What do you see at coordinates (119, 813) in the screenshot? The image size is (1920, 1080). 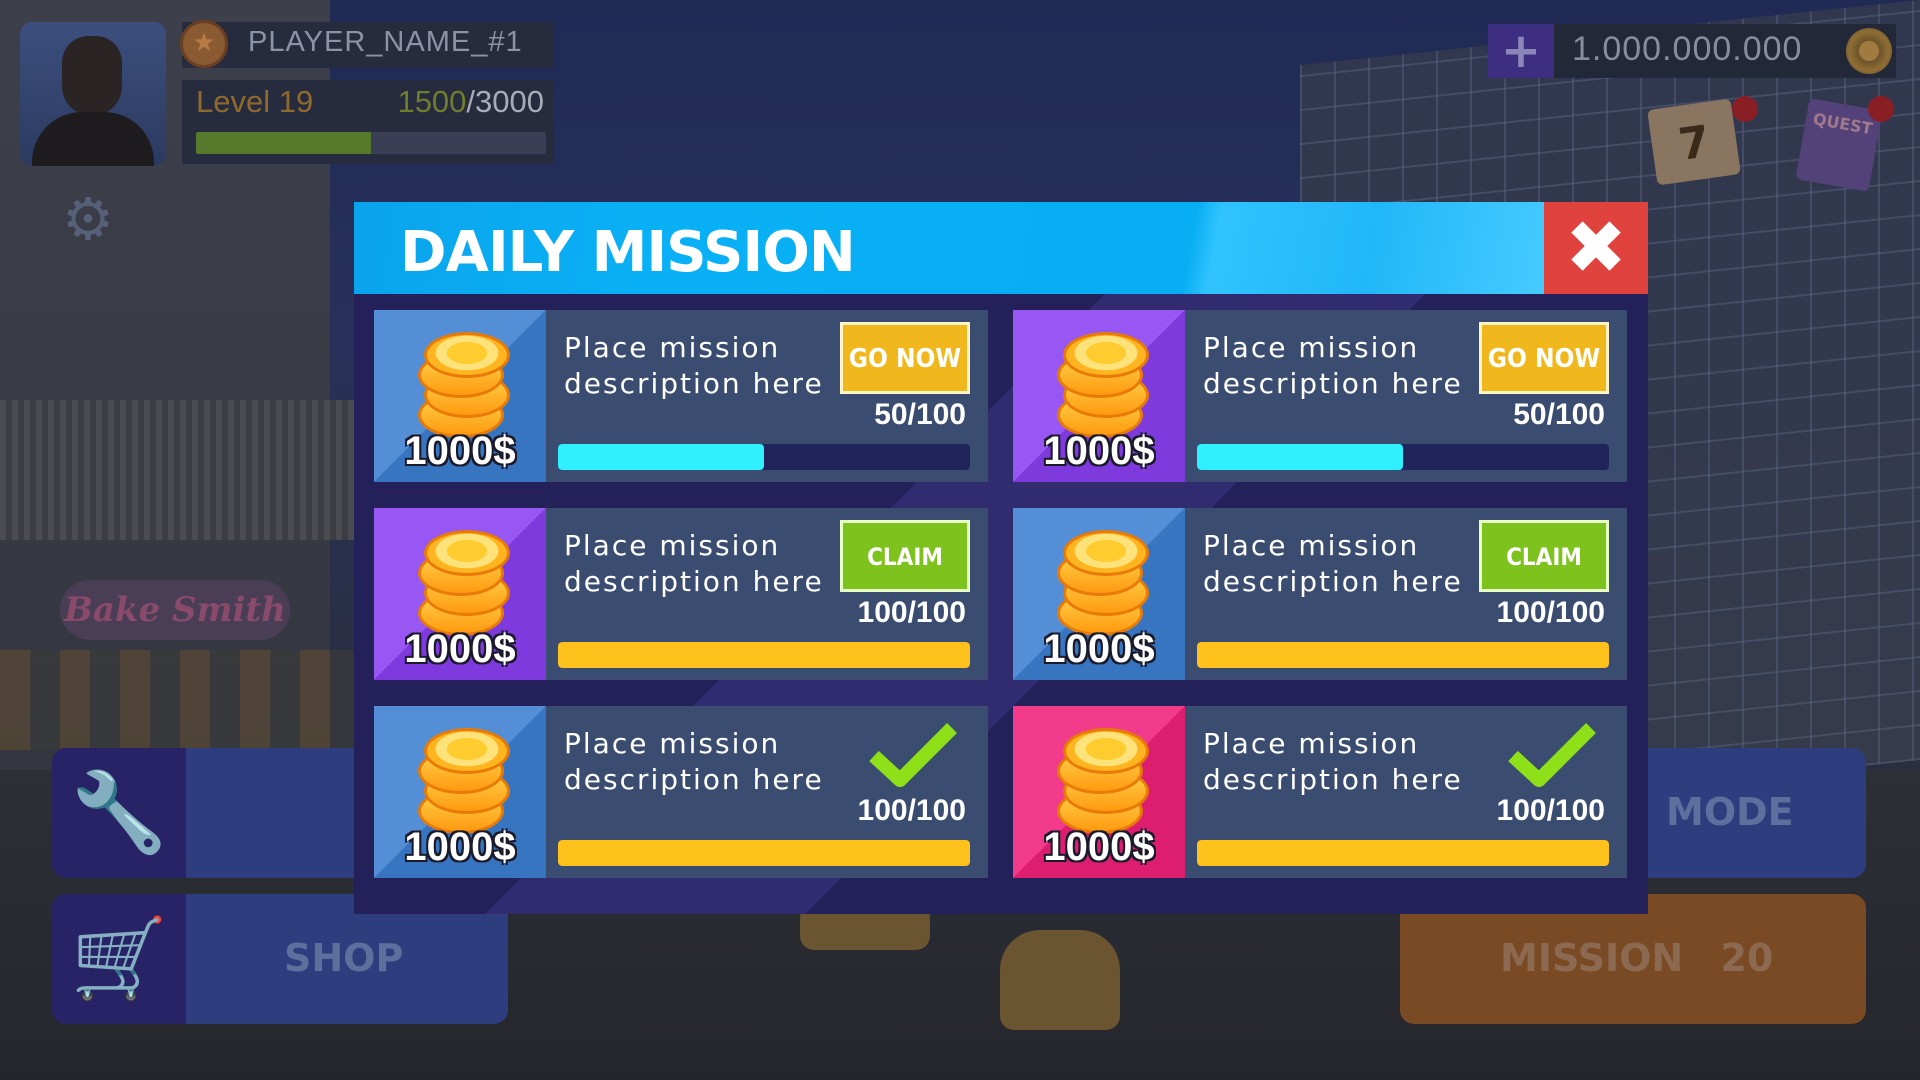 I see `wrench-screwdriver-icon: 🔧` at bounding box center [119, 813].